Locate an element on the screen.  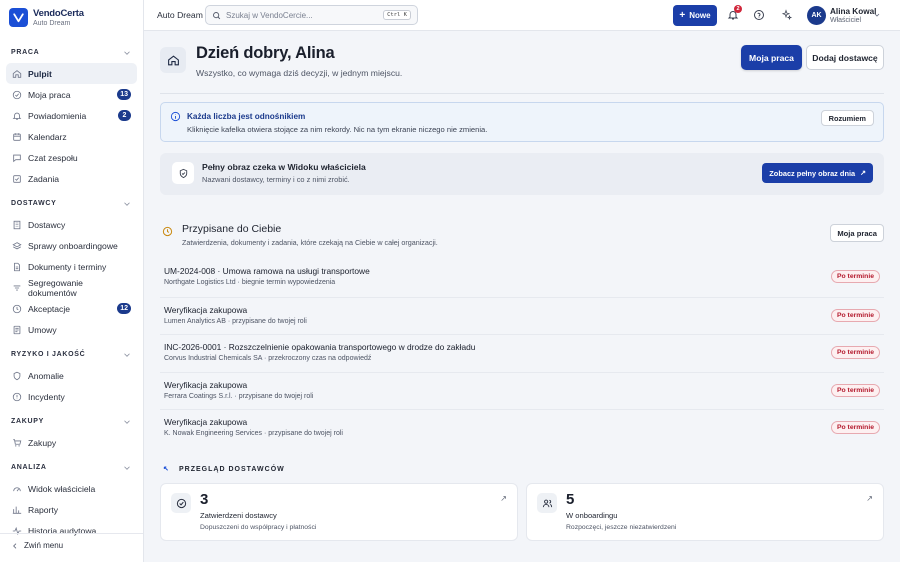
sidebar-item-label: Moja praca is located at coordinates (49, 94).